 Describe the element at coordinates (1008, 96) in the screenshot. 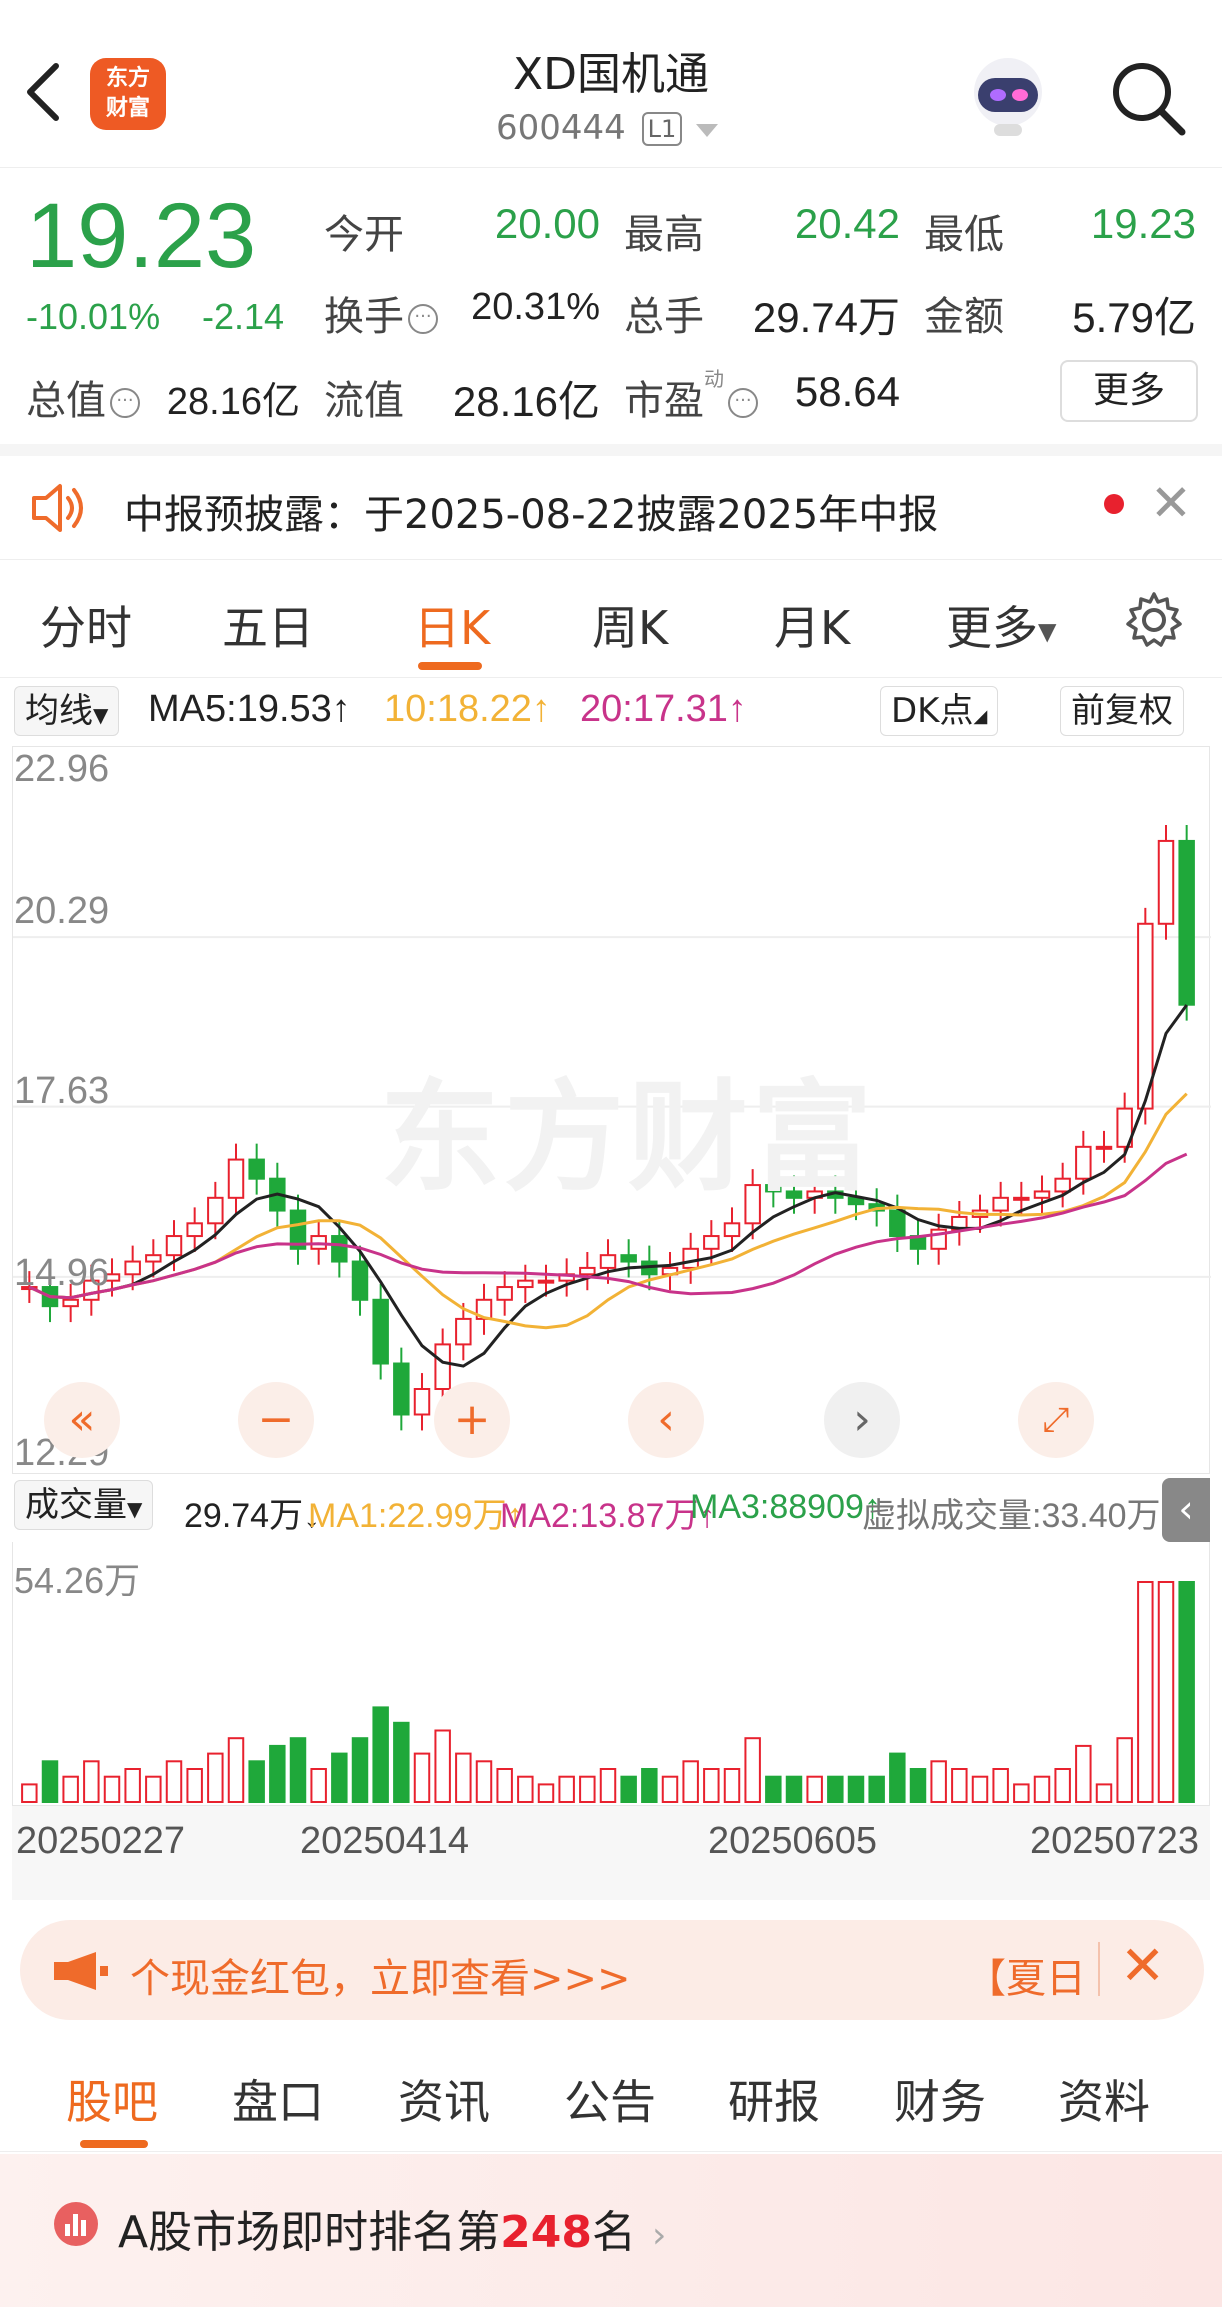

I see `assistant-robot-icon` at that location.